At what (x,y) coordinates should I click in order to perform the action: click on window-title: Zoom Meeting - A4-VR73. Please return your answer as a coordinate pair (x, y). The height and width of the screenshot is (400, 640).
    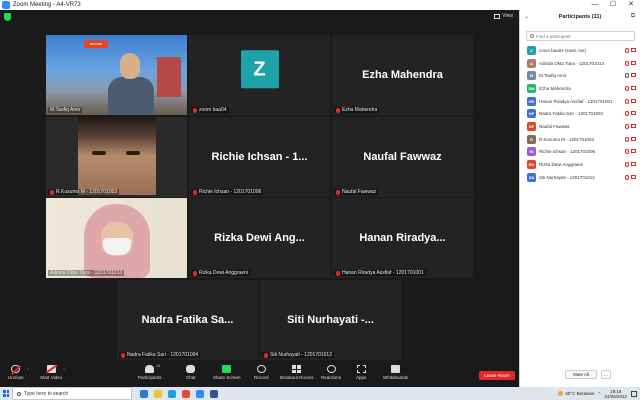
    Looking at the image, I should click on (47, 5).